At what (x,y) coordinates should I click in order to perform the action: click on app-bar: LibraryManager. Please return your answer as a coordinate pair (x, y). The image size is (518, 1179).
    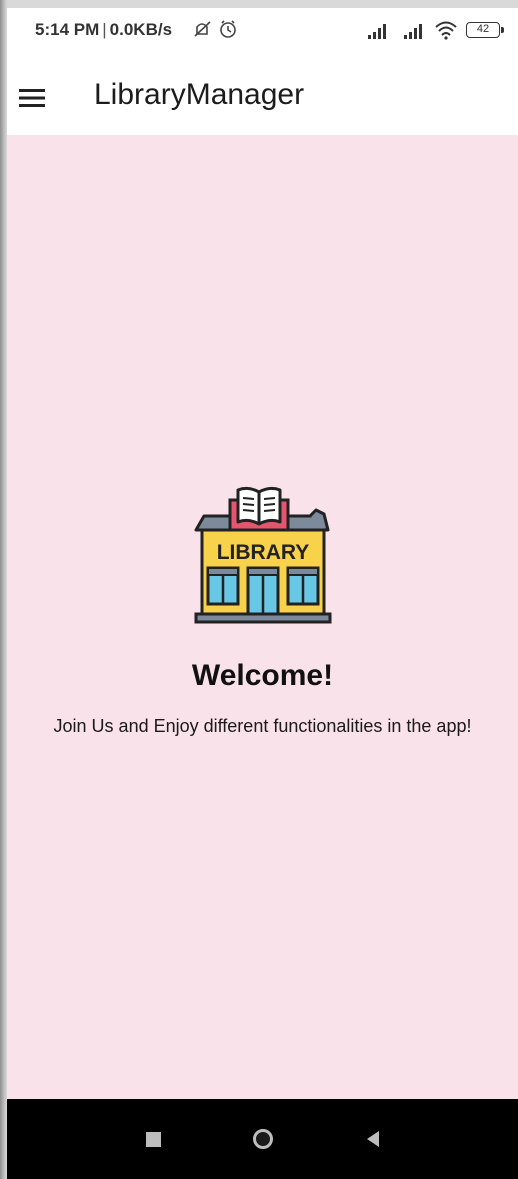
    Looking at the image, I should click on (262, 94).